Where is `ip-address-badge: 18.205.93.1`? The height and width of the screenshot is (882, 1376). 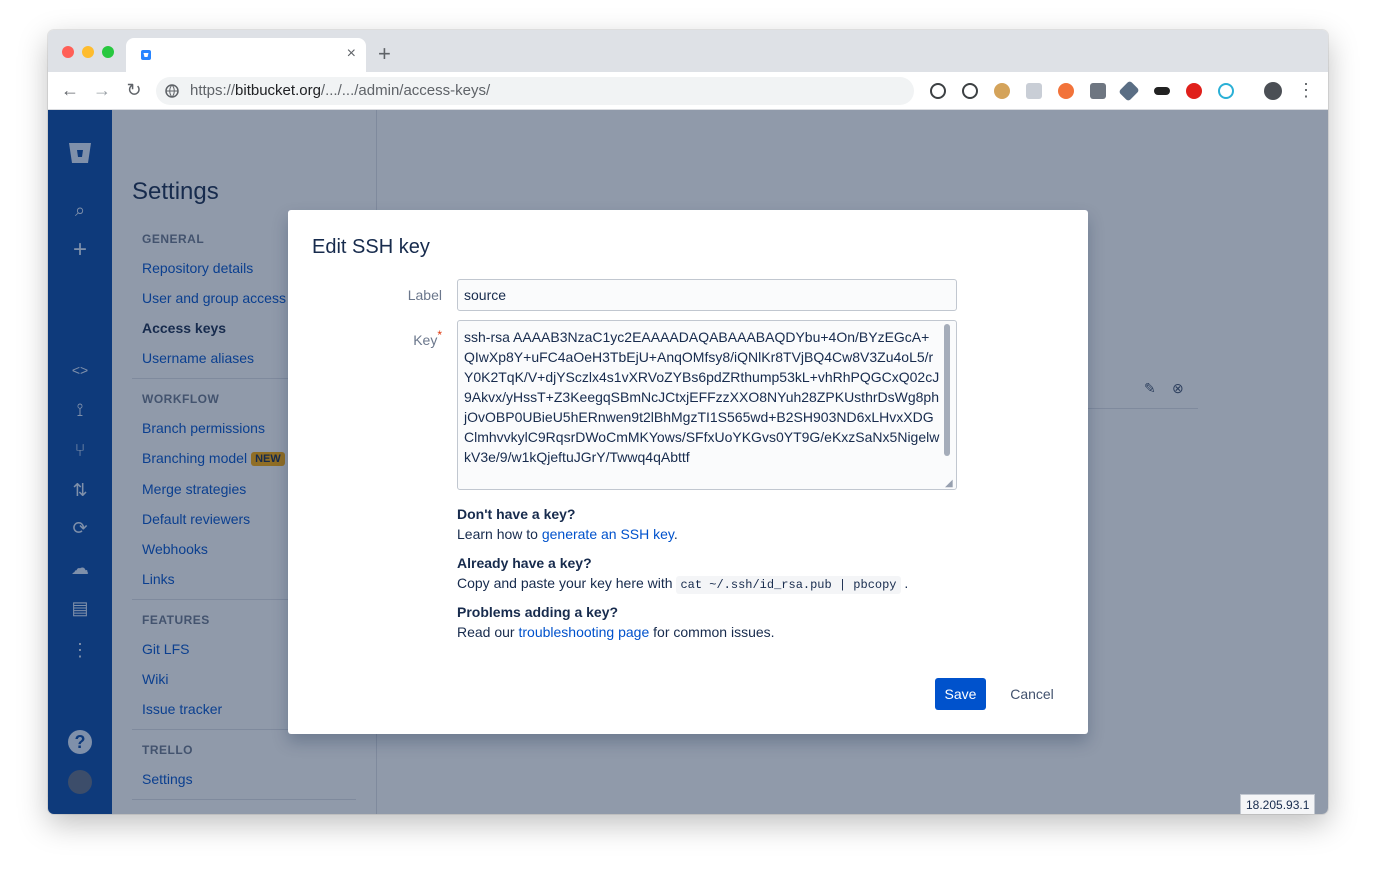 ip-address-badge: 18.205.93.1 is located at coordinates (1278, 804).